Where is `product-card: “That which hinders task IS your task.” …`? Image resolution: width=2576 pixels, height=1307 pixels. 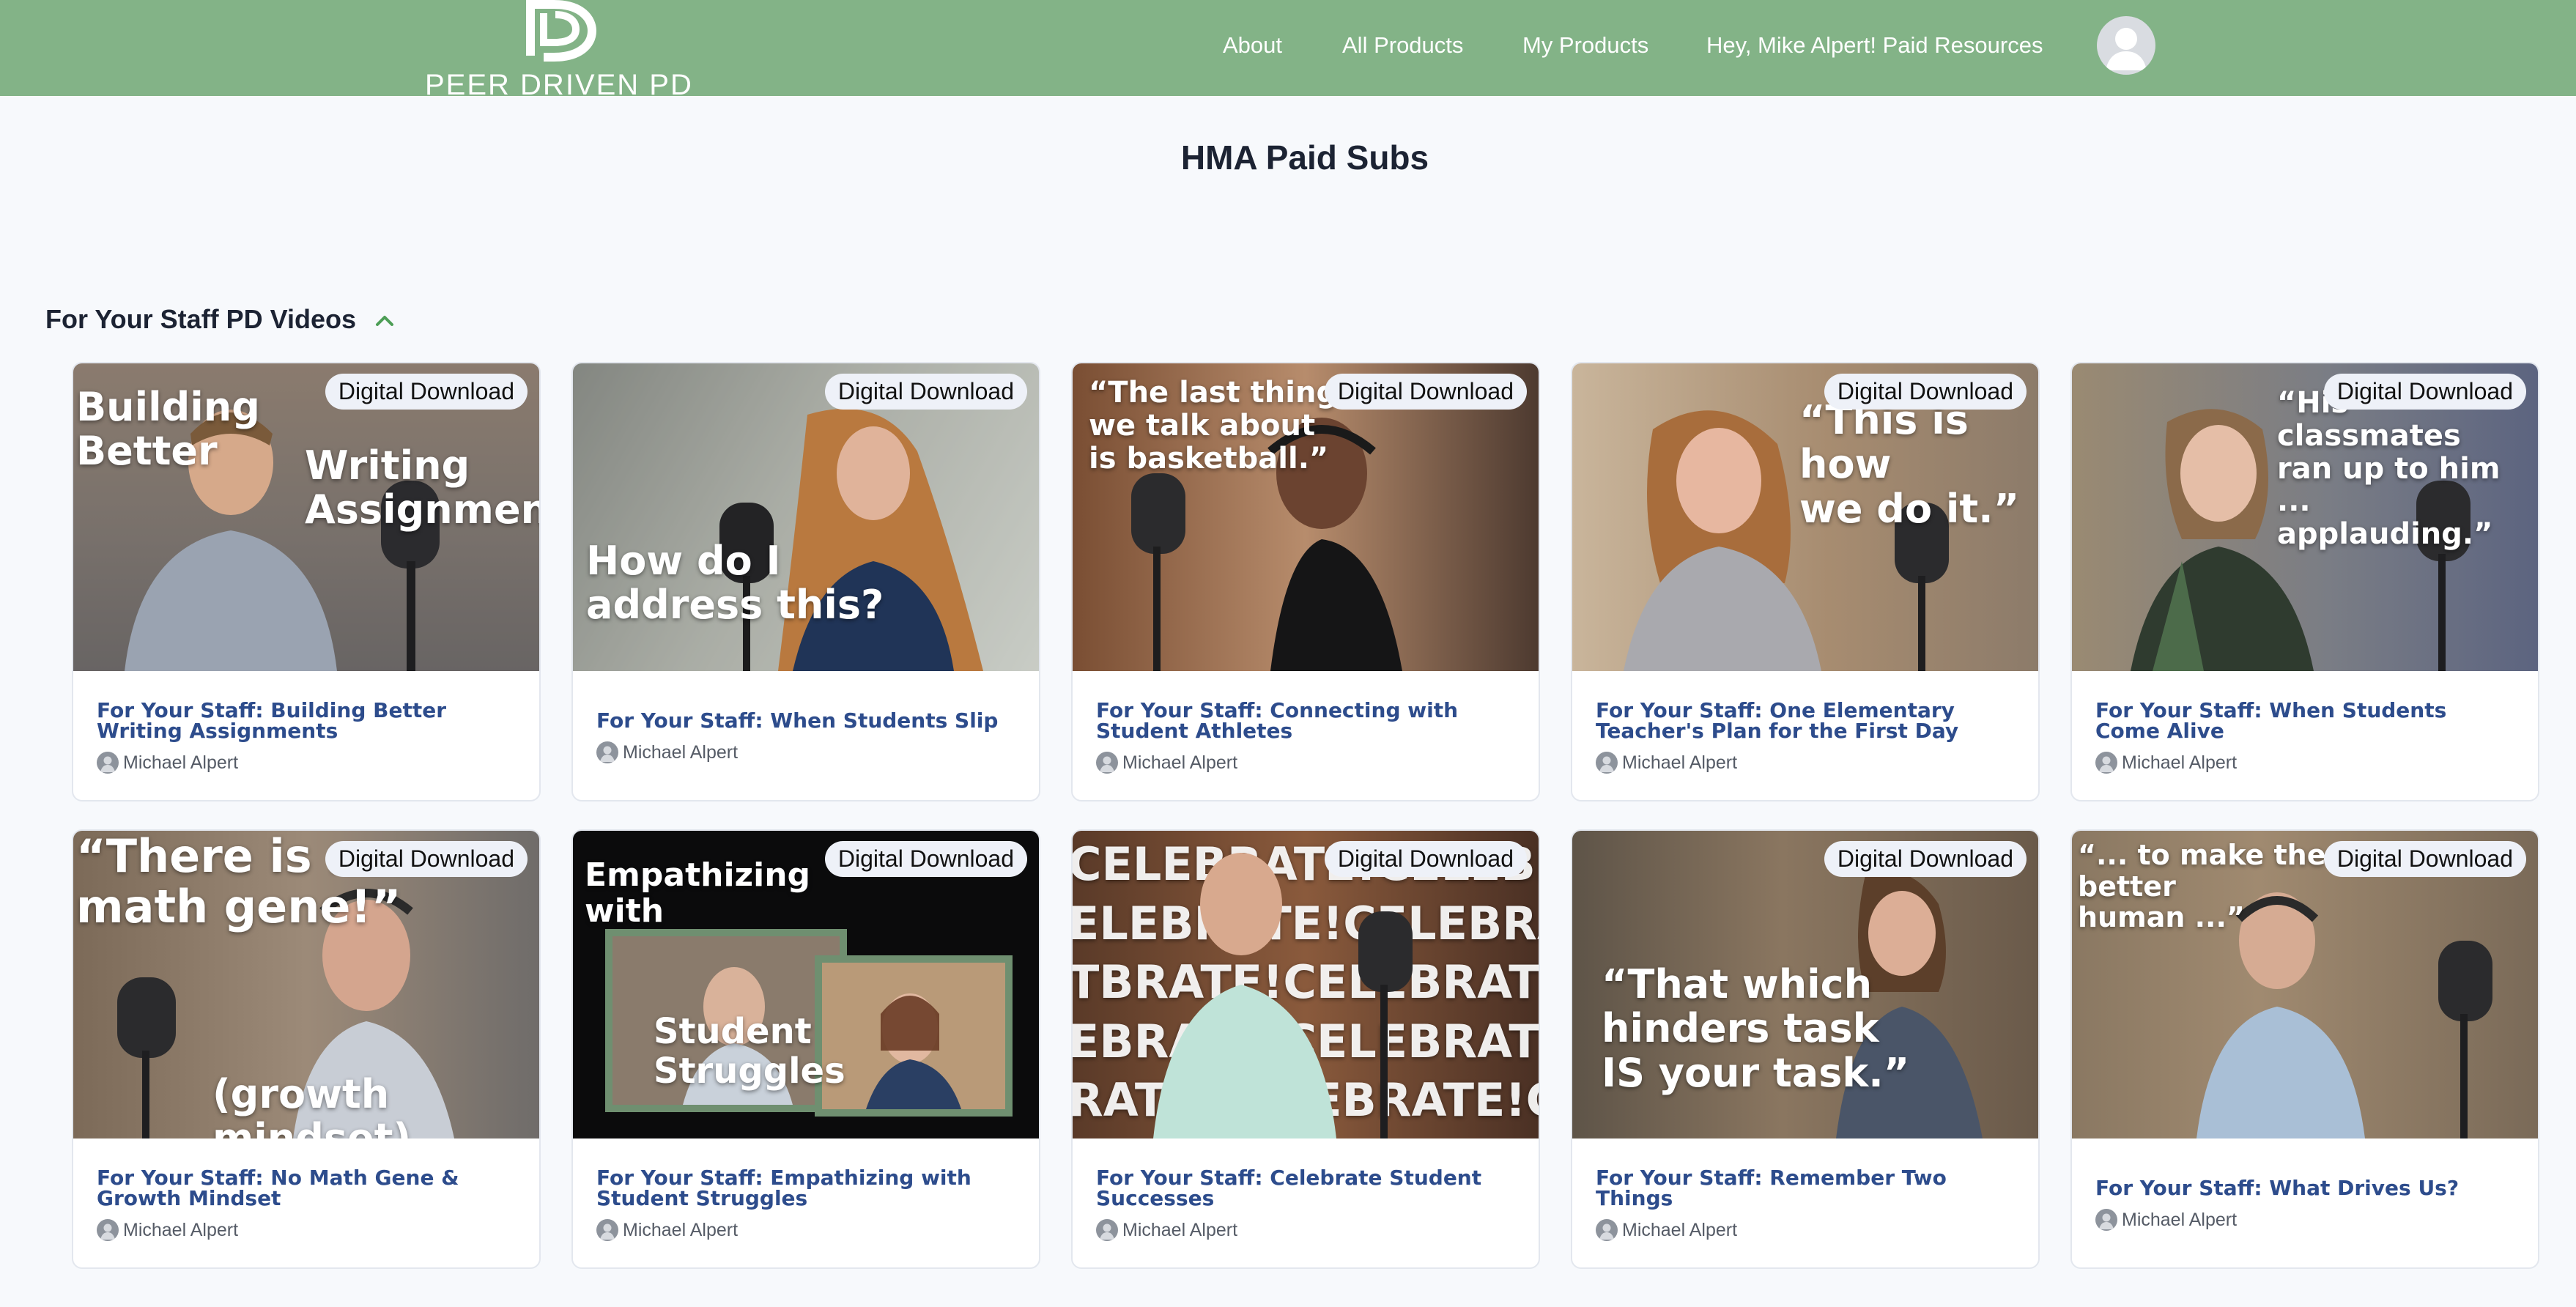 product-card: “That which hinders task IS your task.” … is located at coordinates (1805, 1049).